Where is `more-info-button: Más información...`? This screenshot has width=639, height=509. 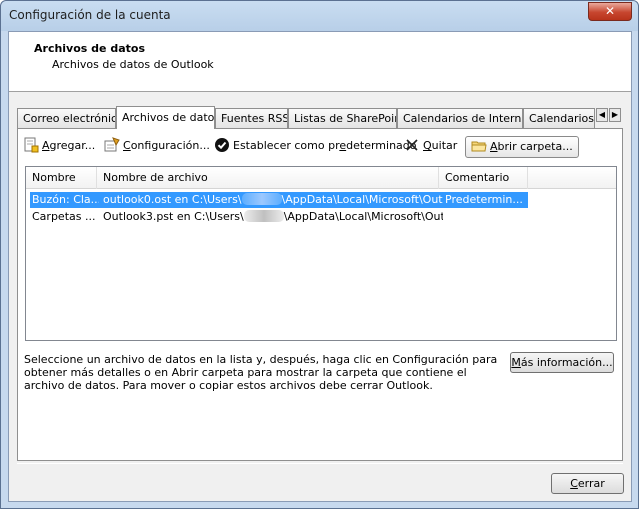 more-info-button: Más información... is located at coordinates (562, 362).